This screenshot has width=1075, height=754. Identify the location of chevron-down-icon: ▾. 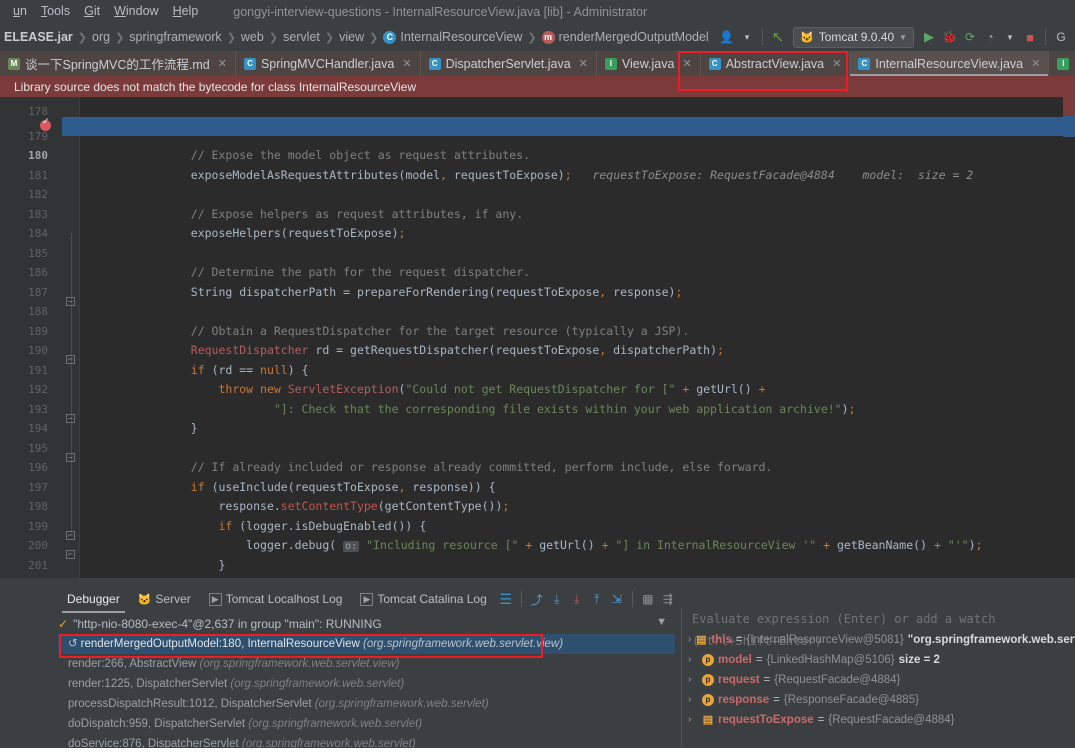
(747, 37).